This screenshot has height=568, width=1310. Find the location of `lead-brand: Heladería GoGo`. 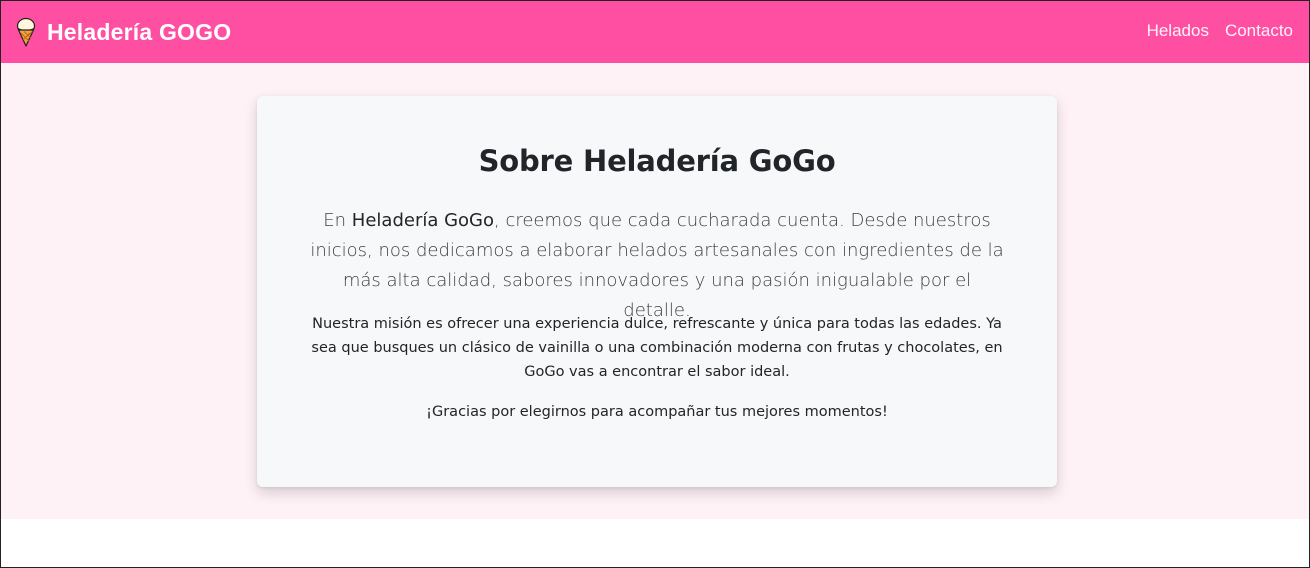

lead-brand: Heladería GoGo is located at coordinates (423, 220).